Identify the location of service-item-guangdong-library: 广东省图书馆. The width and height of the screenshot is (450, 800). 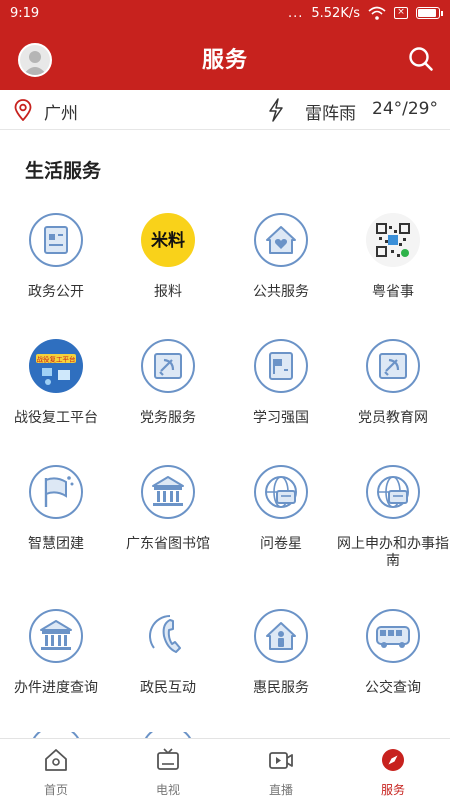
(168, 506).